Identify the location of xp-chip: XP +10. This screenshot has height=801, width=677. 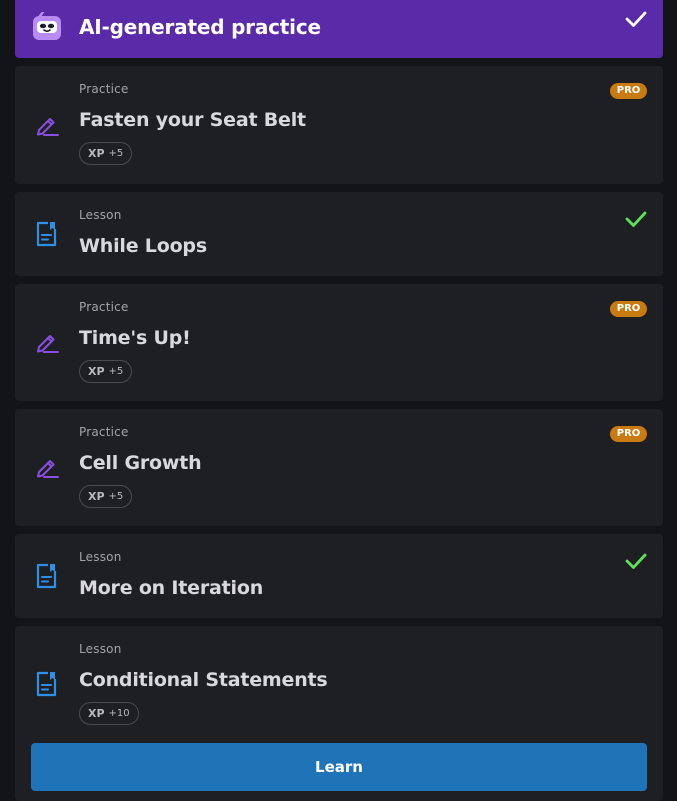
(109, 713).